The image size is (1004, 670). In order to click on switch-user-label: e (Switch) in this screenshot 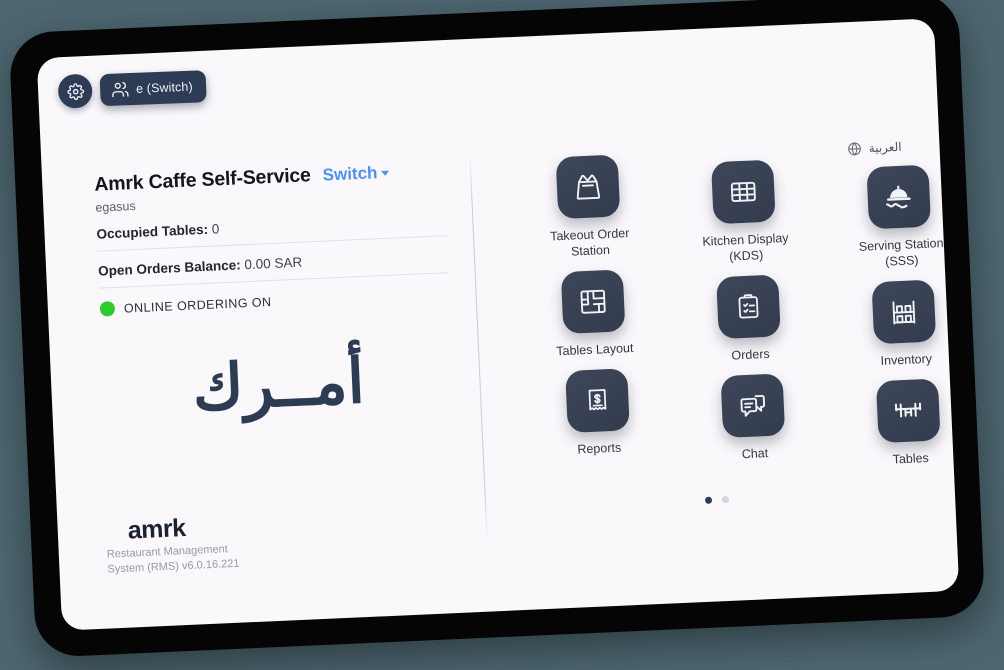, I will do `click(164, 87)`.